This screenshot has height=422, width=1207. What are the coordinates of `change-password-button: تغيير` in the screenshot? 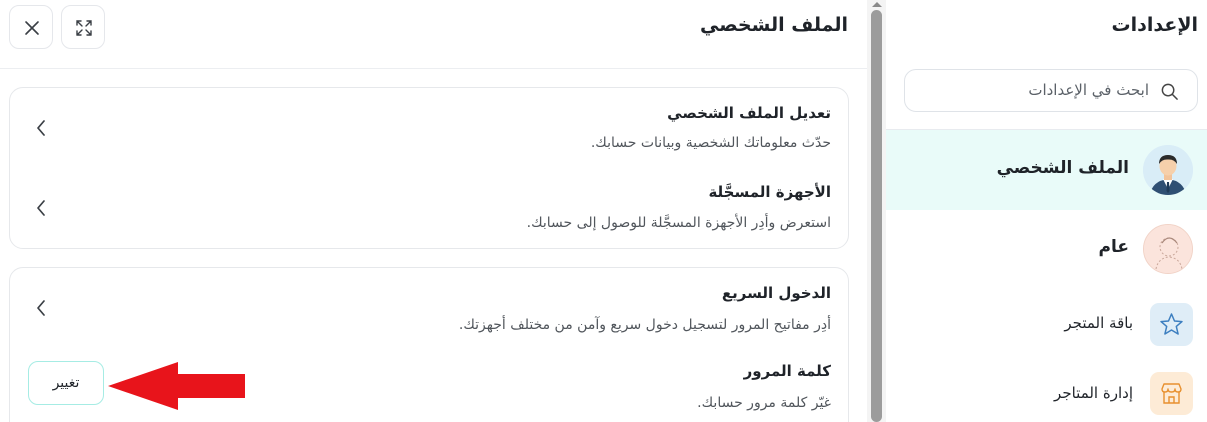 It's located at (66, 383).